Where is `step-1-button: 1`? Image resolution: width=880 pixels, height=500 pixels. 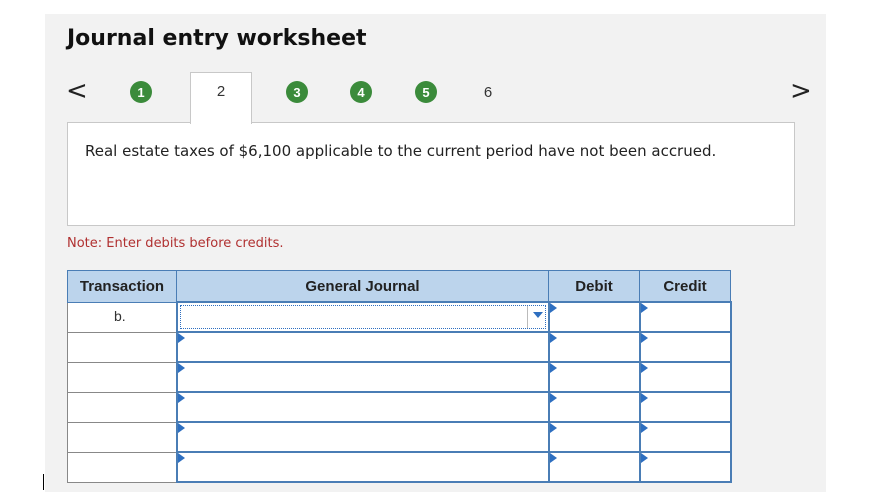 step-1-button: 1 is located at coordinates (141, 92).